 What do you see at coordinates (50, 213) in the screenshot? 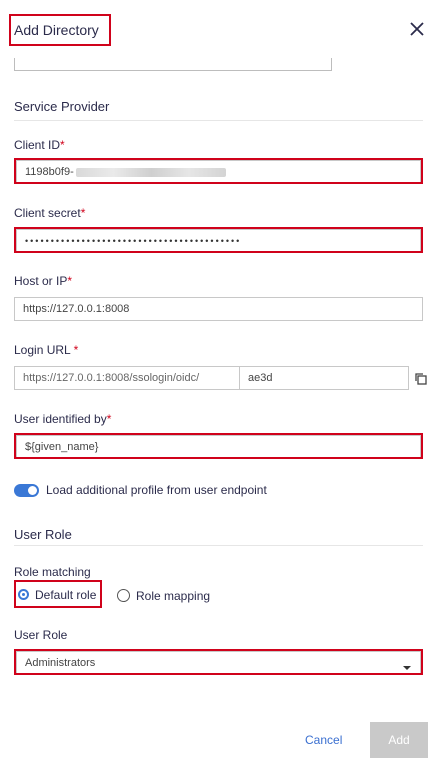
I see `client-secret-label: Client secret*` at bounding box center [50, 213].